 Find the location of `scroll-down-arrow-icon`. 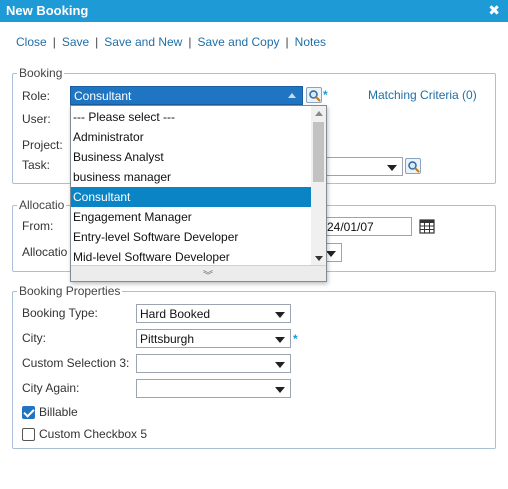

scroll-down-arrow-icon is located at coordinates (319, 258).